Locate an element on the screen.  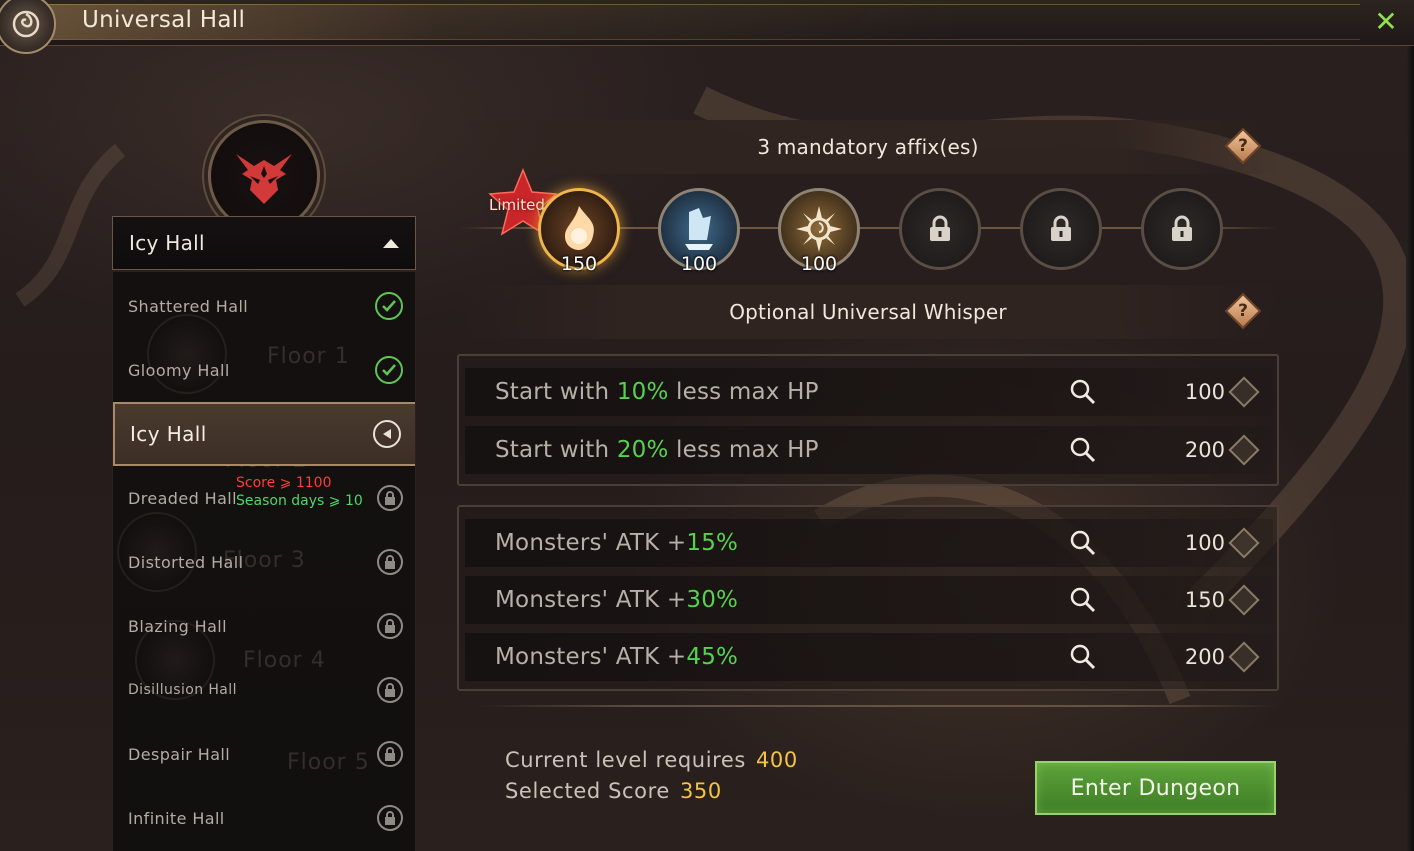
hall-name: Gloomy Hall is located at coordinates (179, 370).